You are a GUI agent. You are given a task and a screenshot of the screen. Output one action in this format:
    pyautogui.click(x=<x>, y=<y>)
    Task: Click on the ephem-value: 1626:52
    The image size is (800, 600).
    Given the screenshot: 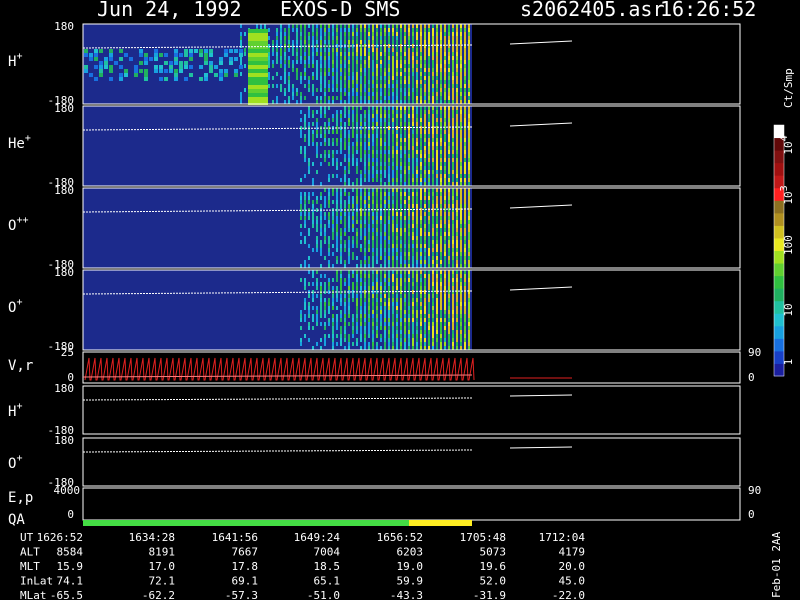 What is the action you would take?
    pyautogui.click(x=60, y=537)
    